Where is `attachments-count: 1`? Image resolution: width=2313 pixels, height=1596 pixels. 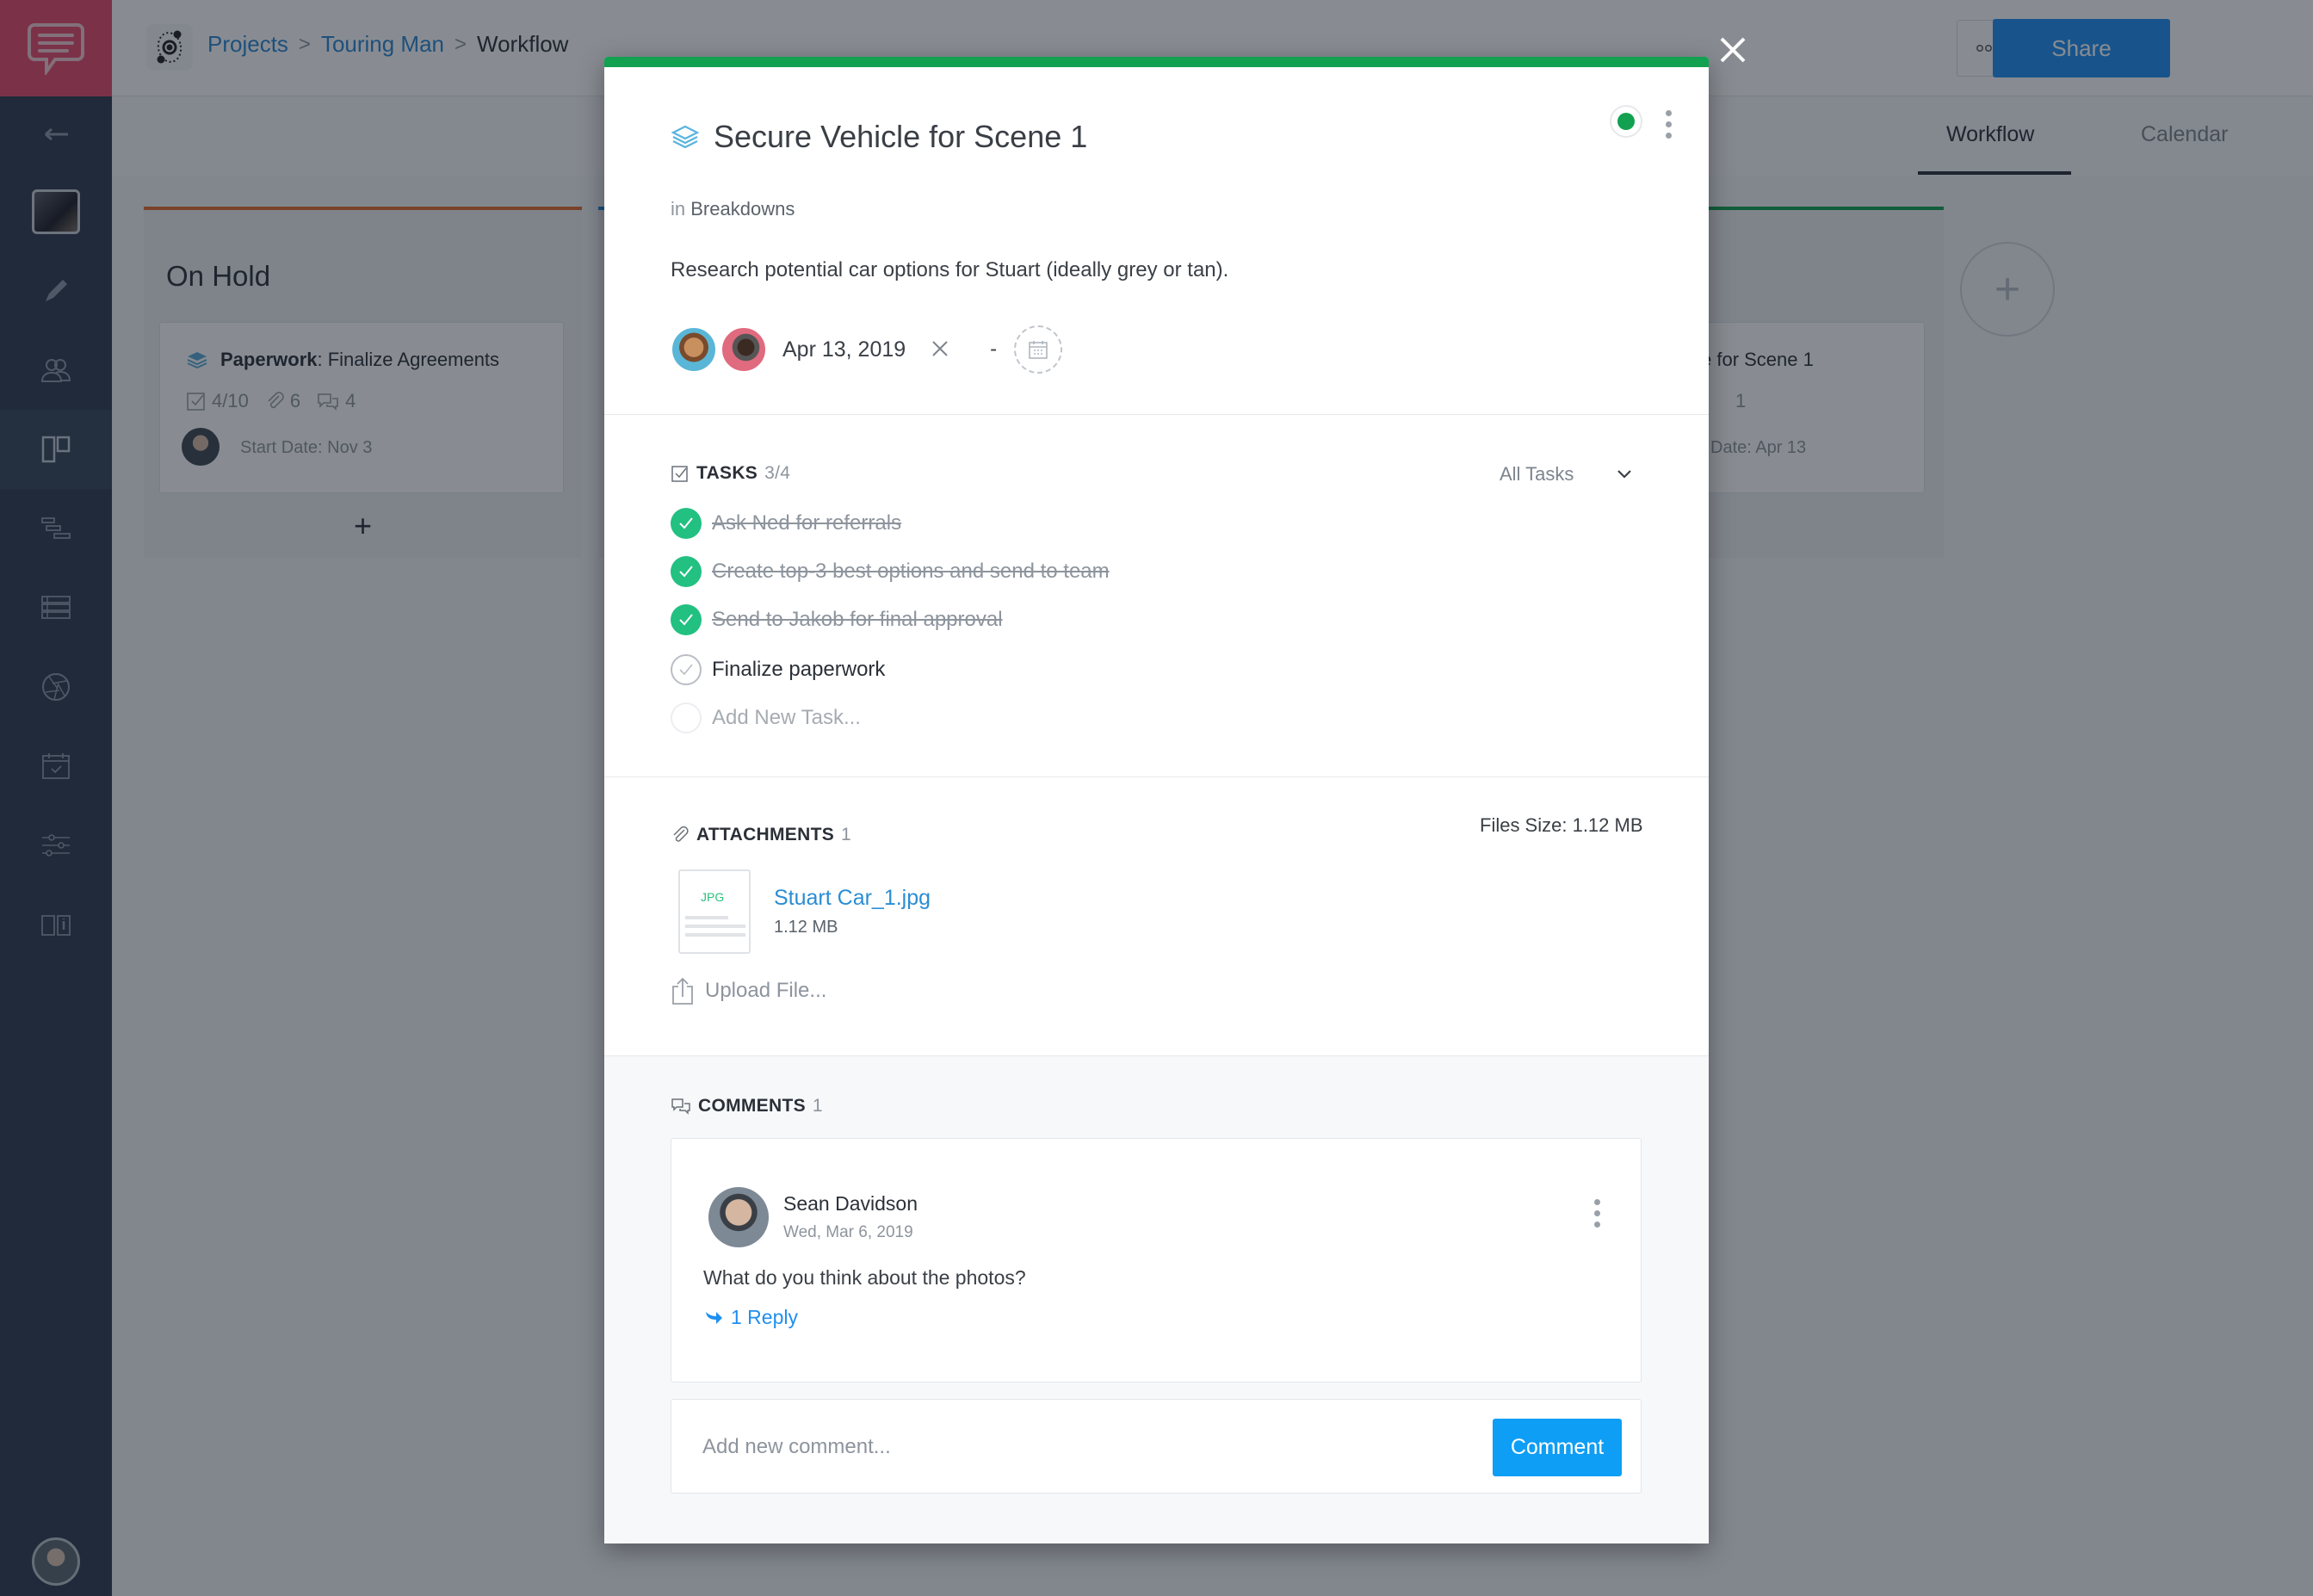
attachments-count: 1 is located at coordinates (846, 834).